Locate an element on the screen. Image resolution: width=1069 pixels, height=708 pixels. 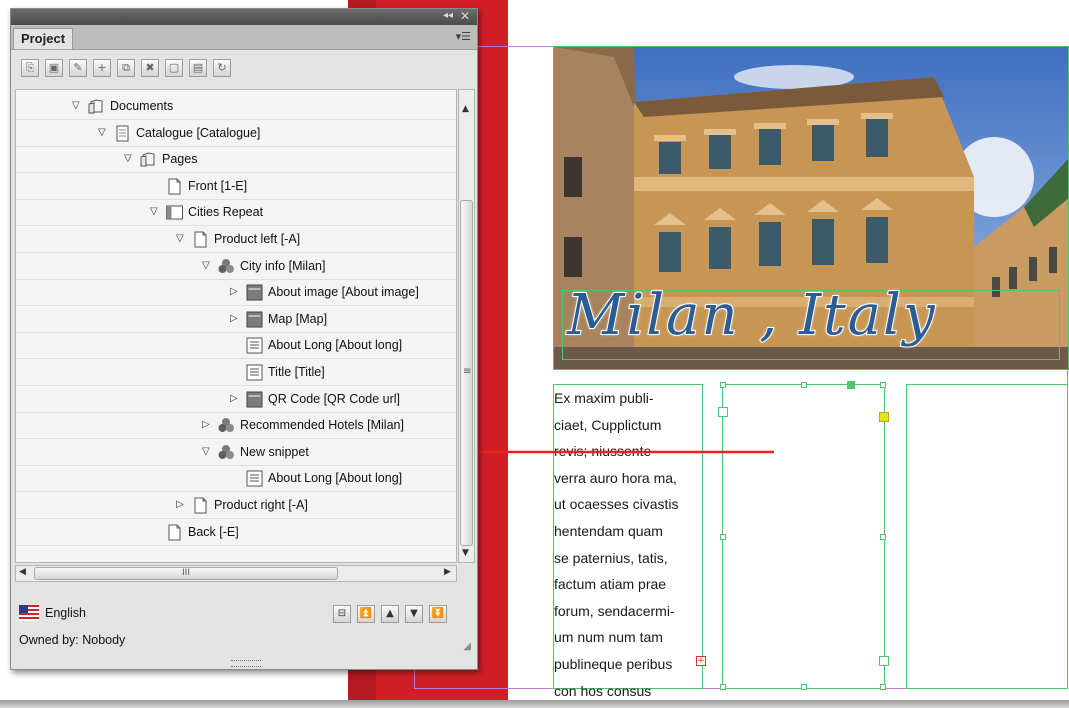
body-line: se paternius, tatis, is located at coordinates (611, 557).